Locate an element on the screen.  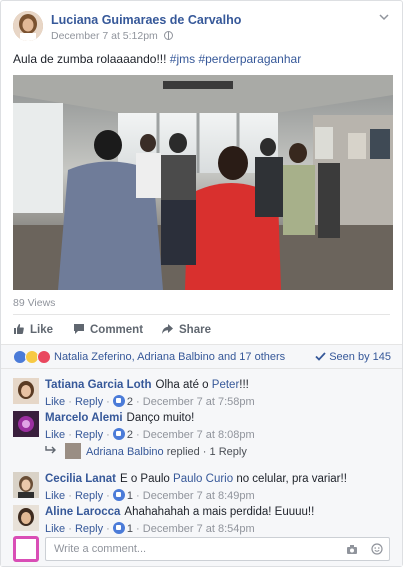
composer-icons is located at coordinates (364, 550).